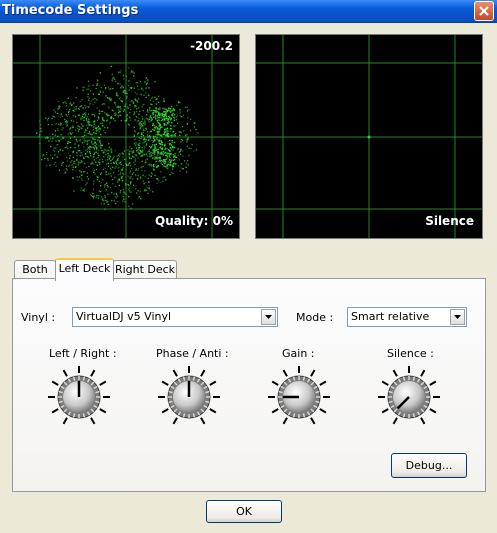 The width and height of the screenshot is (497, 533). Describe the element at coordinates (35, 269) in the screenshot. I see `tab-both: Both` at that location.